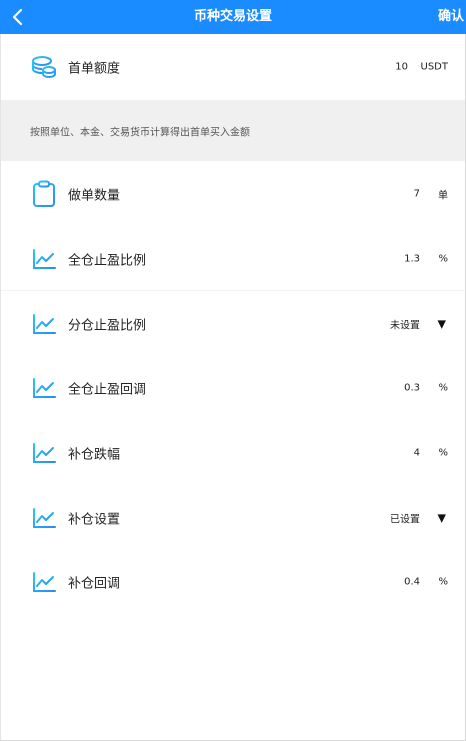 Image resolution: width=466 pixels, height=741 pixels. Describe the element at coordinates (405, 518) in the screenshot. I see `add-position-settings-value: 已设置` at that location.